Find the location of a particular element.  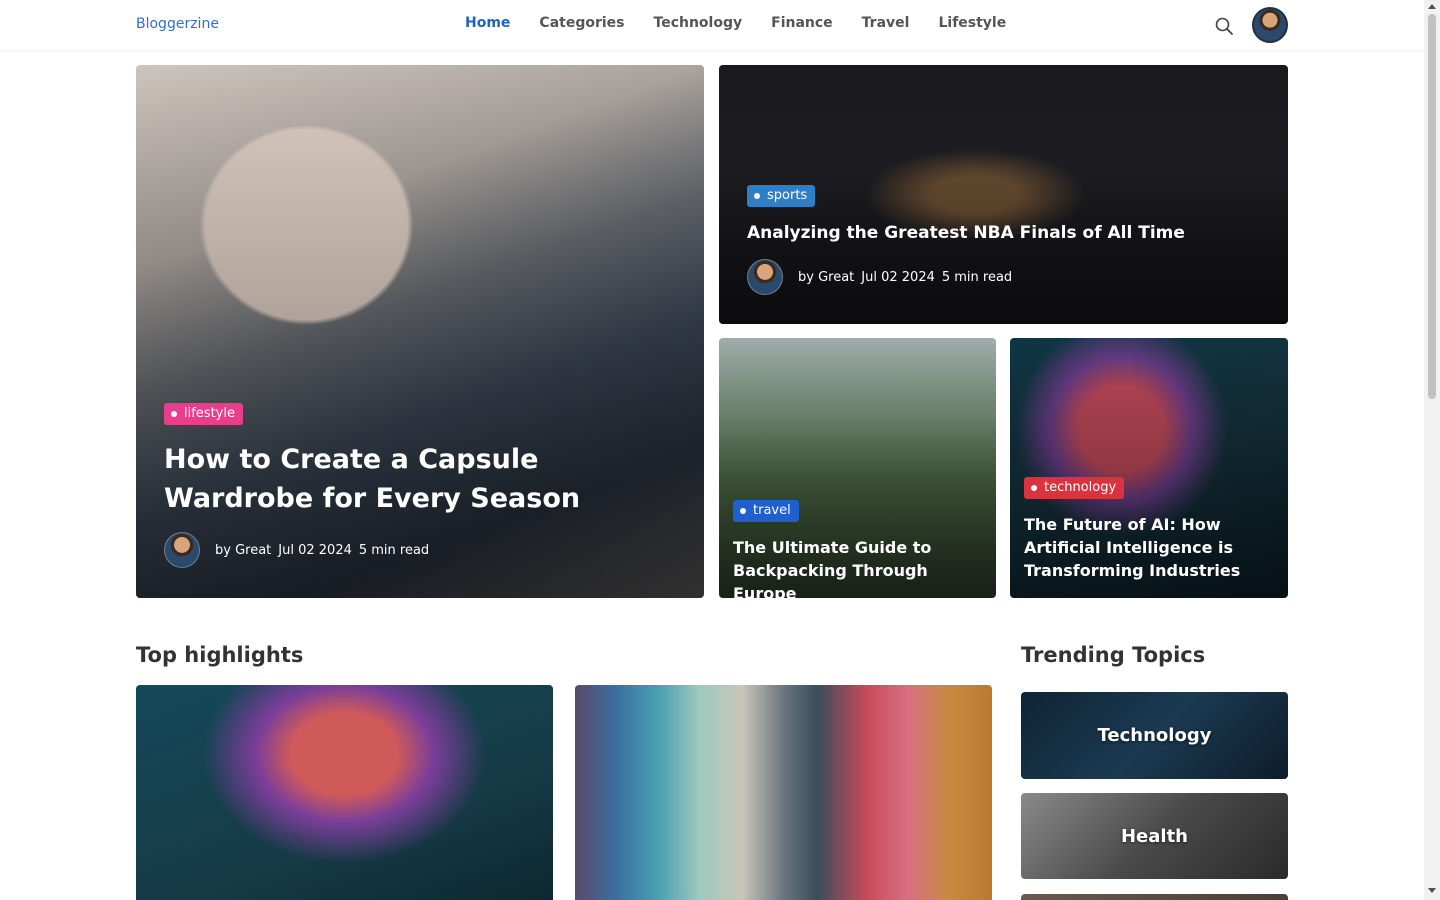

topic-label: Technology is located at coordinates (1154, 735).